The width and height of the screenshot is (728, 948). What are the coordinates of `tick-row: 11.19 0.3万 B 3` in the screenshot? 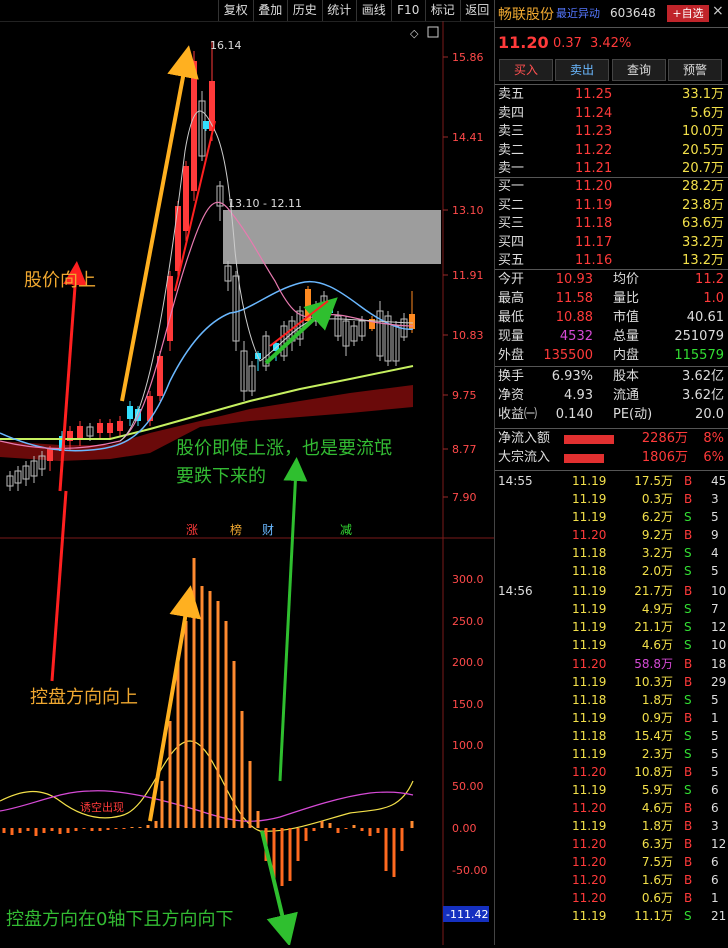 It's located at (611, 499).